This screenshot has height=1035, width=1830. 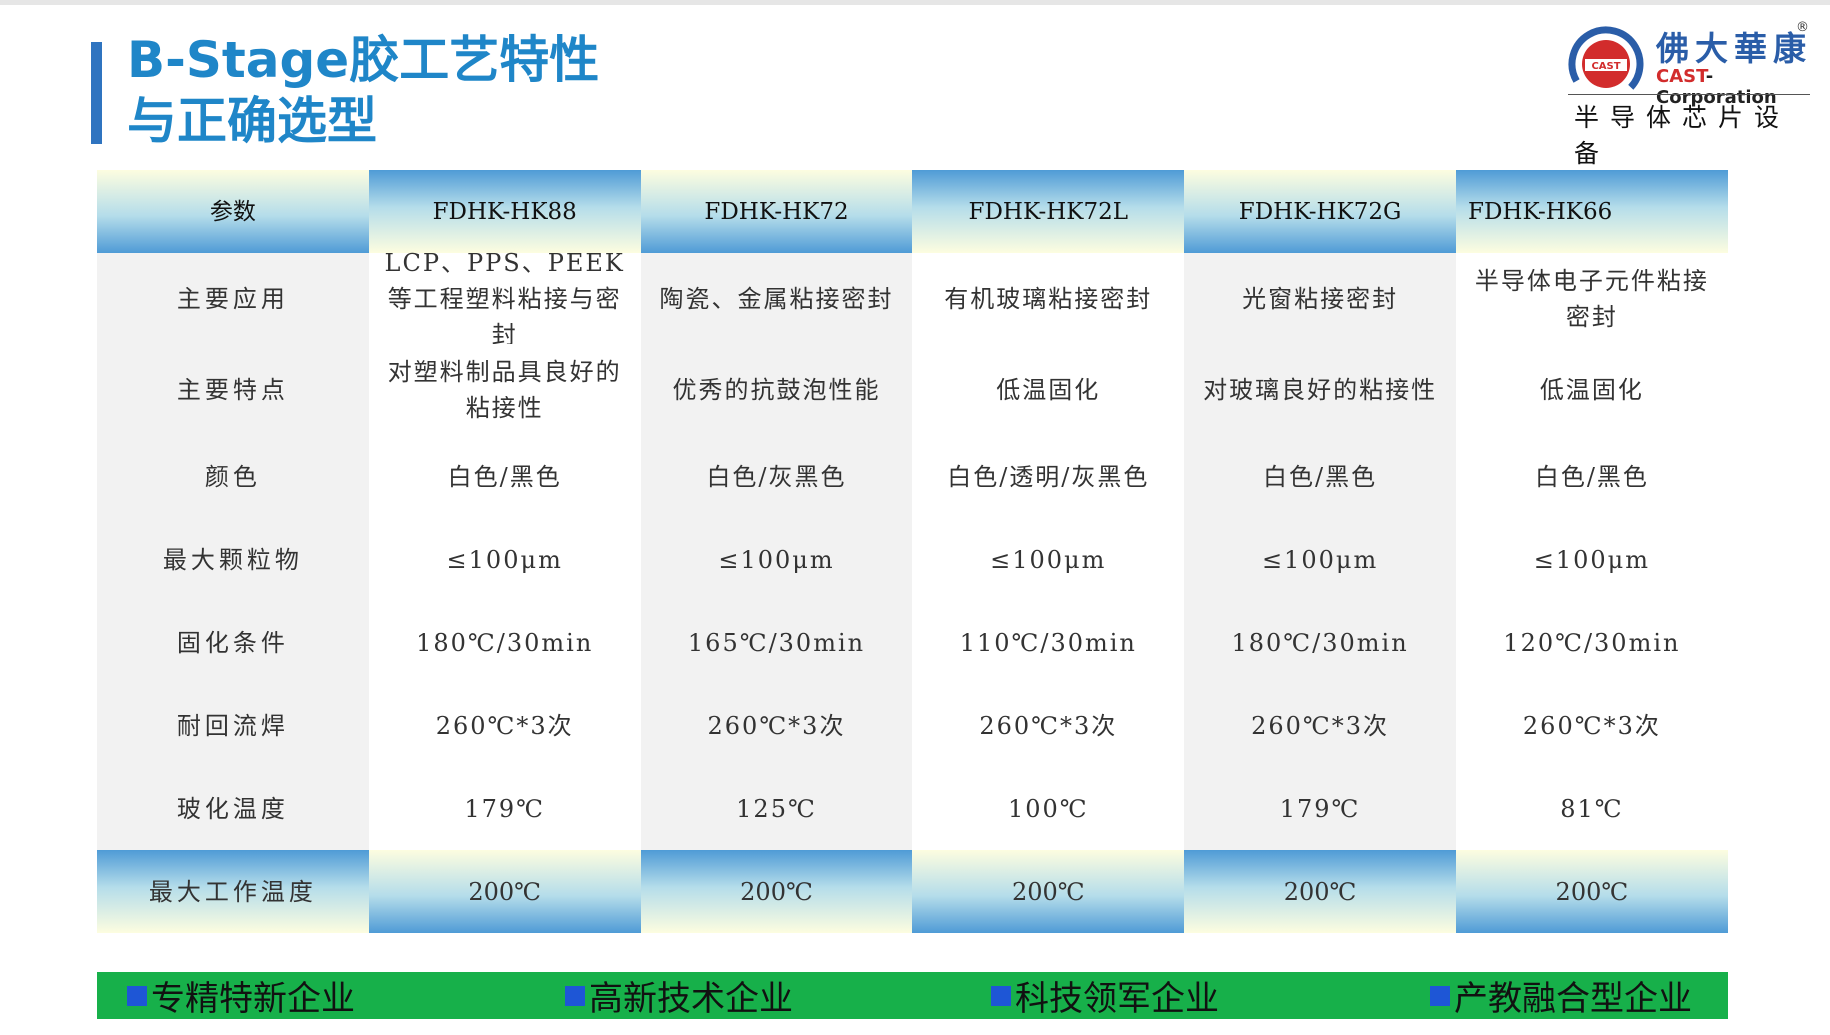 What do you see at coordinates (912, 995) in the screenshot?
I see `honors-banner: 专精特新企业 高新技术企业 科技领军企业 产教融合型企业` at bounding box center [912, 995].